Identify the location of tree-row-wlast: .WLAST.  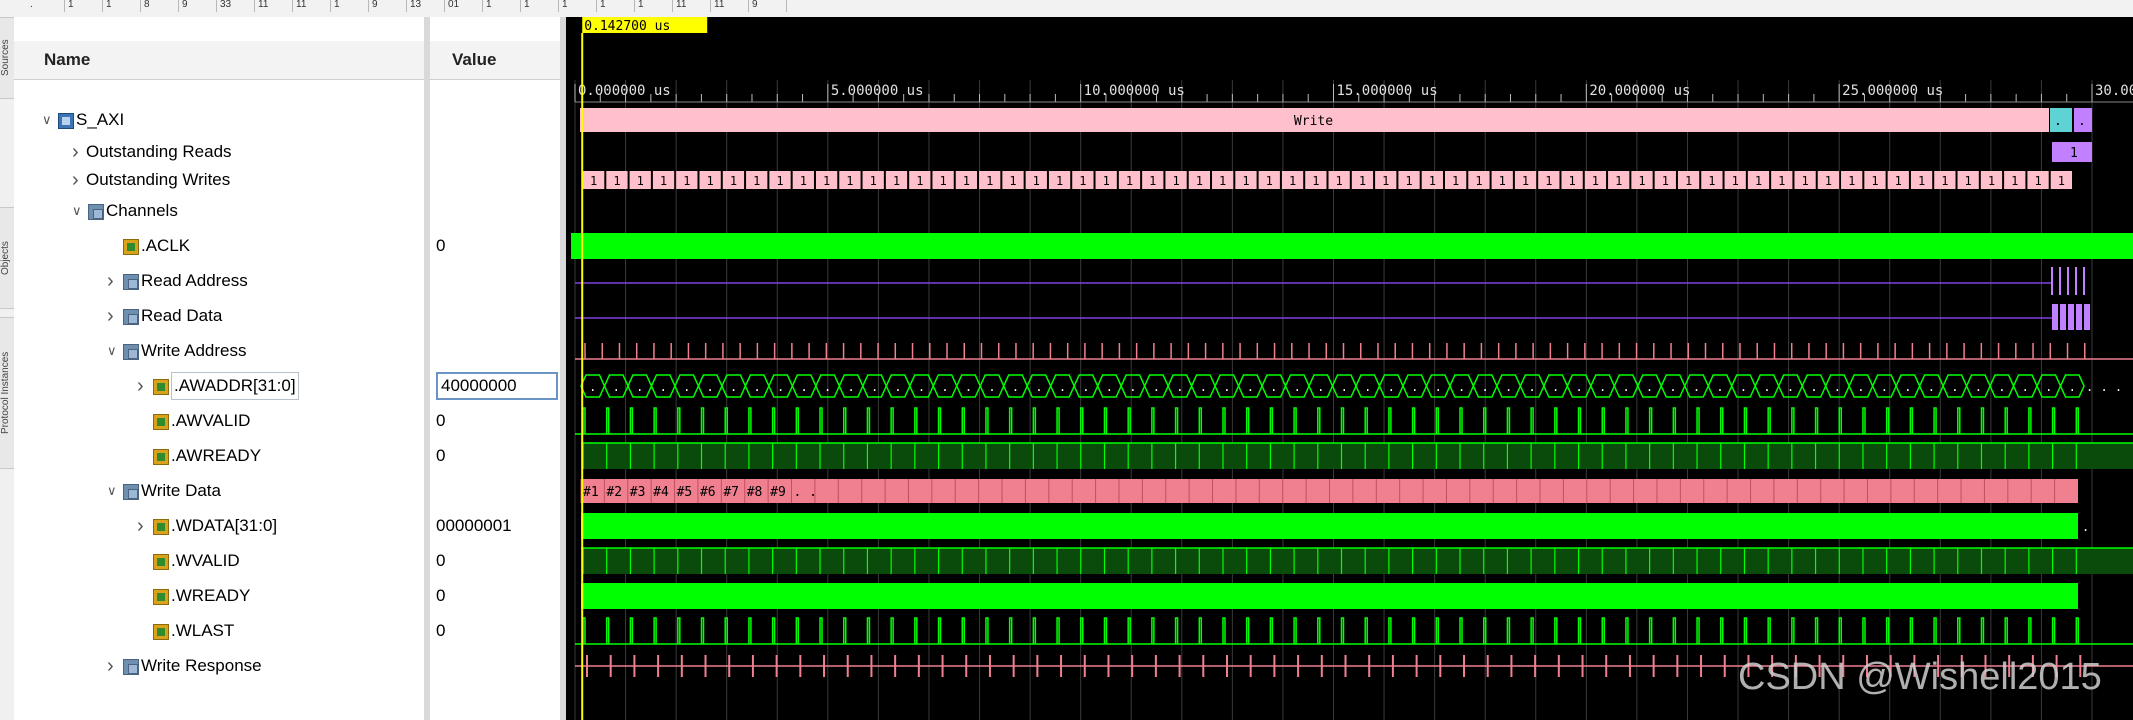
(219, 631).